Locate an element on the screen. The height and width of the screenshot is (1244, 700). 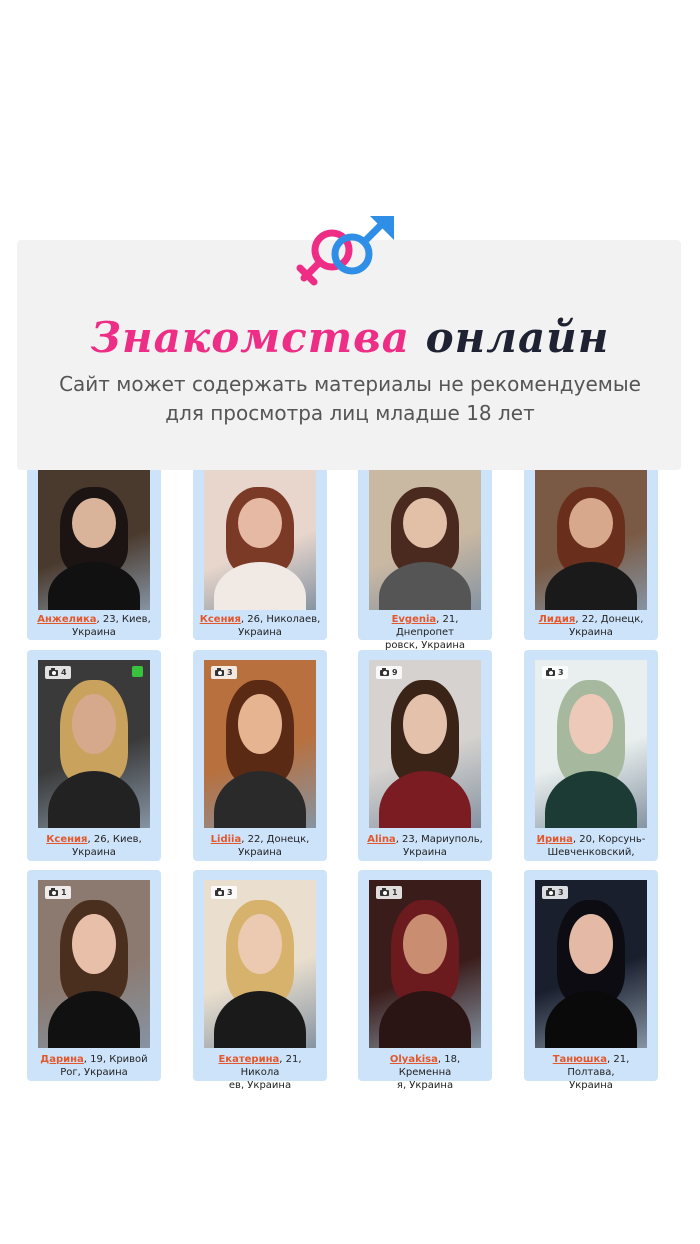
profile-card: Ксения, 26, Николаев, Украина is located at coordinates (260, 555).